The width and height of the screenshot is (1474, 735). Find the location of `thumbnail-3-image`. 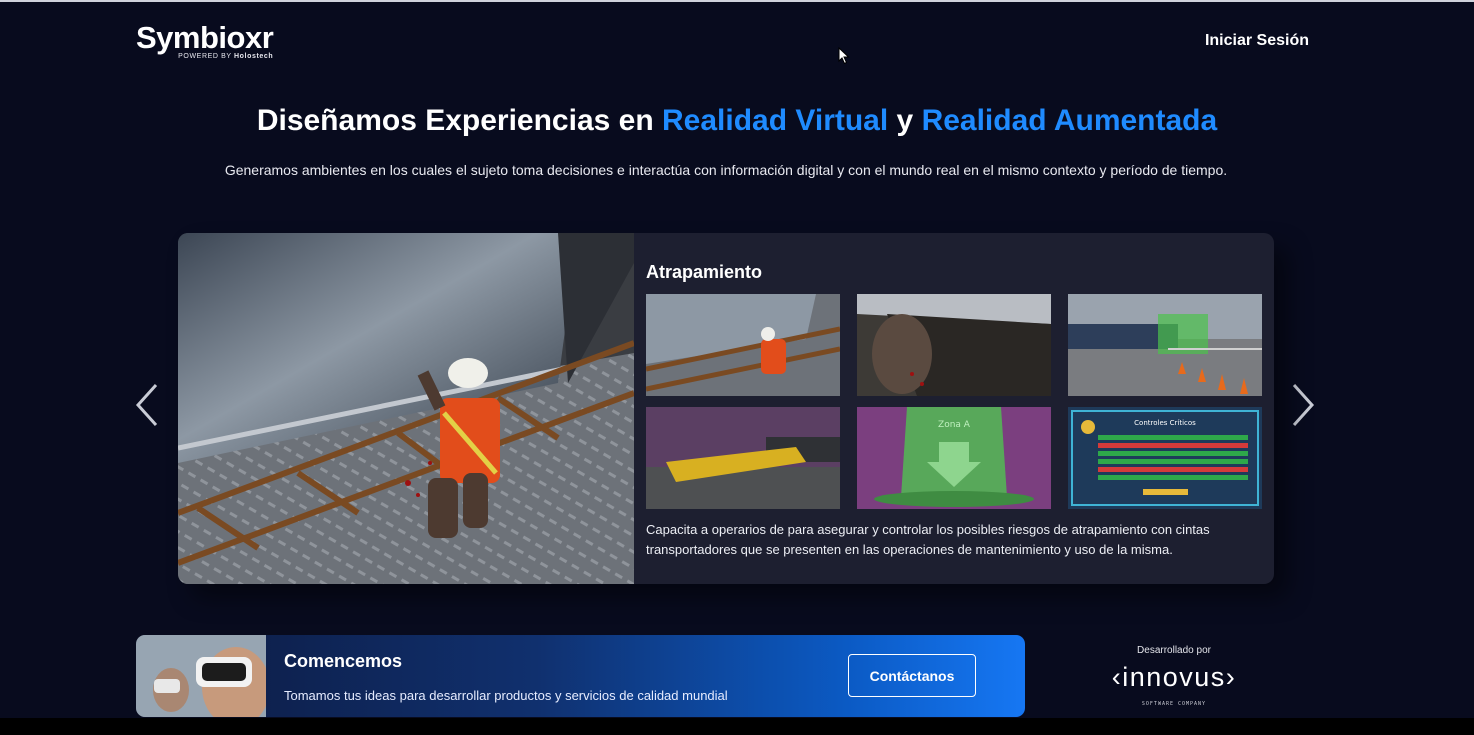

thumbnail-3-image is located at coordinates (1165, 345).